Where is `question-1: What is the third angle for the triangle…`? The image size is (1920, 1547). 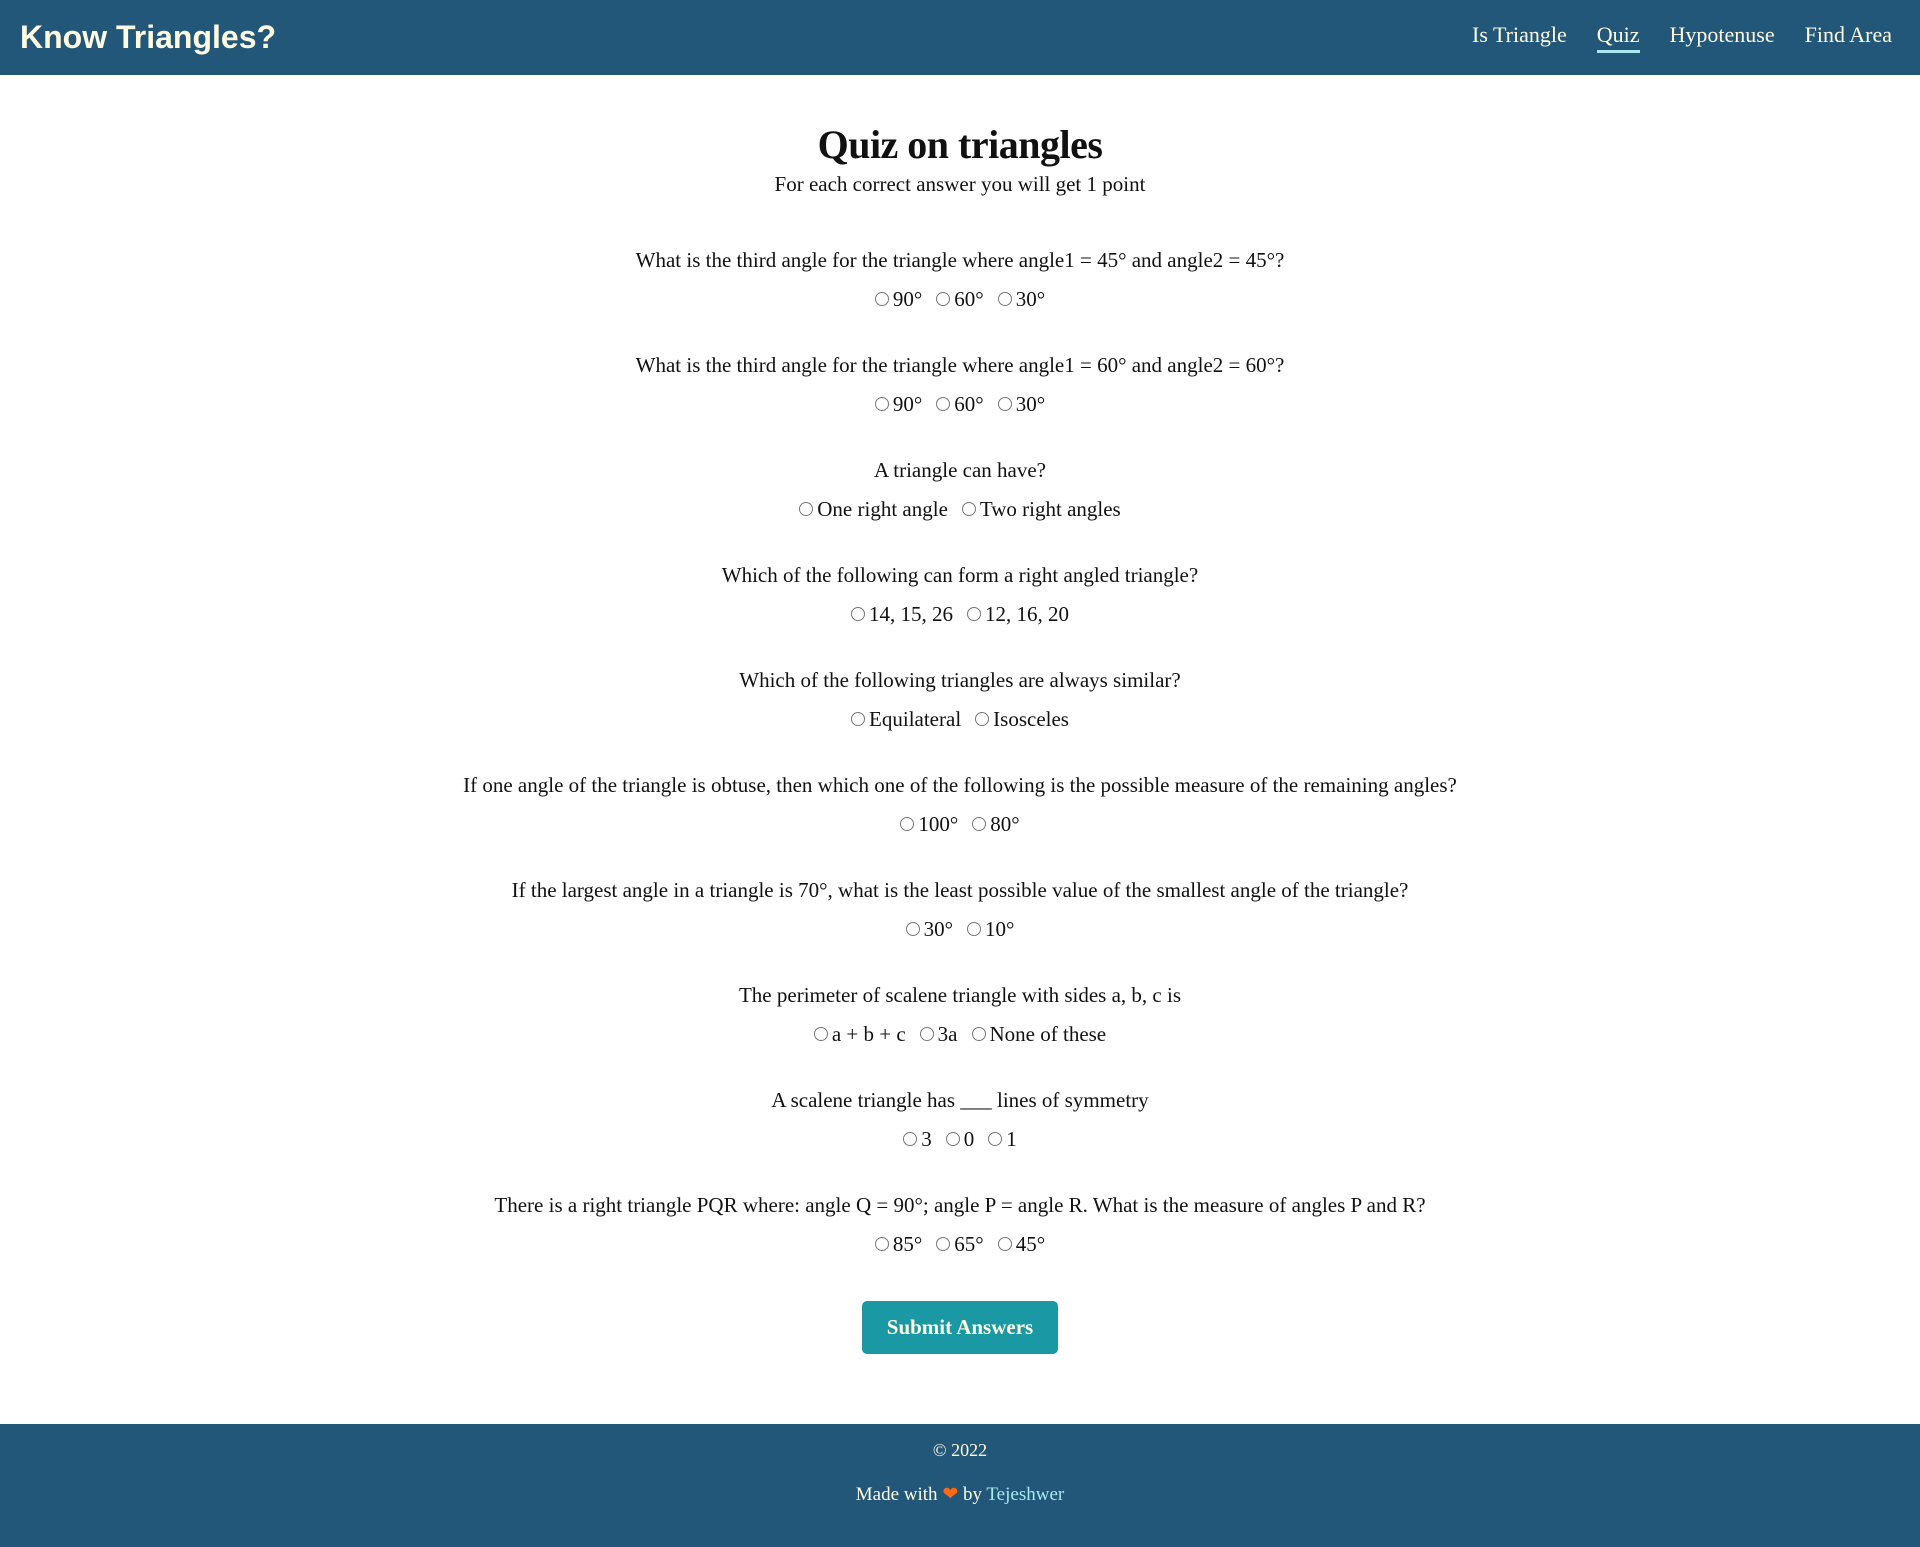 question-1: What is the third angle for the triangle… is located at coordinates (960, 279).